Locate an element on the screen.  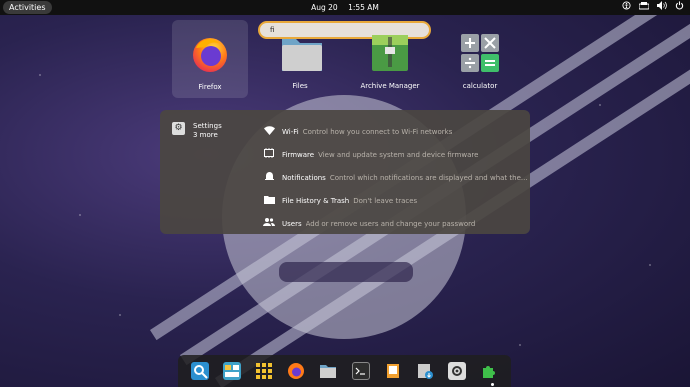
result-title: Notifications is located at coordinates (304, 177).